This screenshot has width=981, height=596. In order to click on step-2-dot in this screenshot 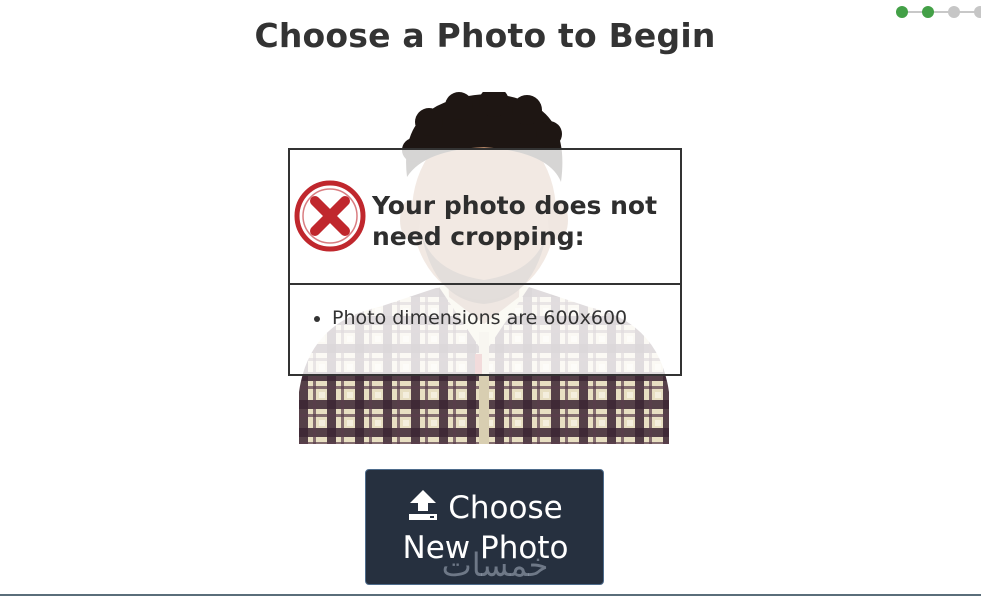, I will do `click(928, 12)`.